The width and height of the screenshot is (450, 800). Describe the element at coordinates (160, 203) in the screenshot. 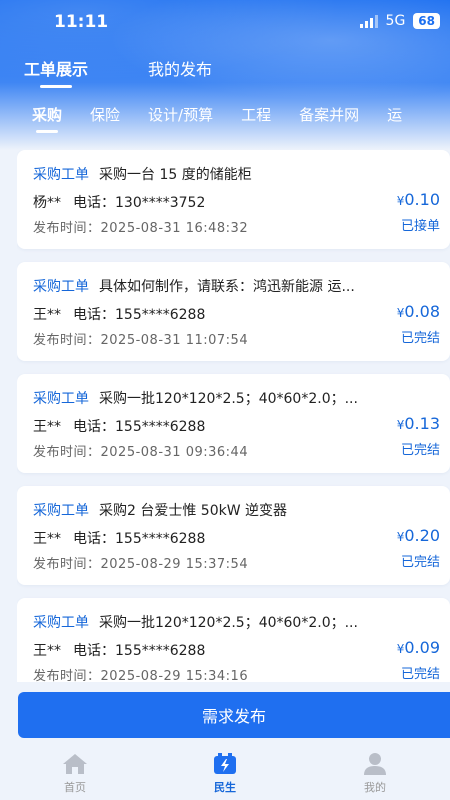

I see `contact-phone: 130****3752` at that location.